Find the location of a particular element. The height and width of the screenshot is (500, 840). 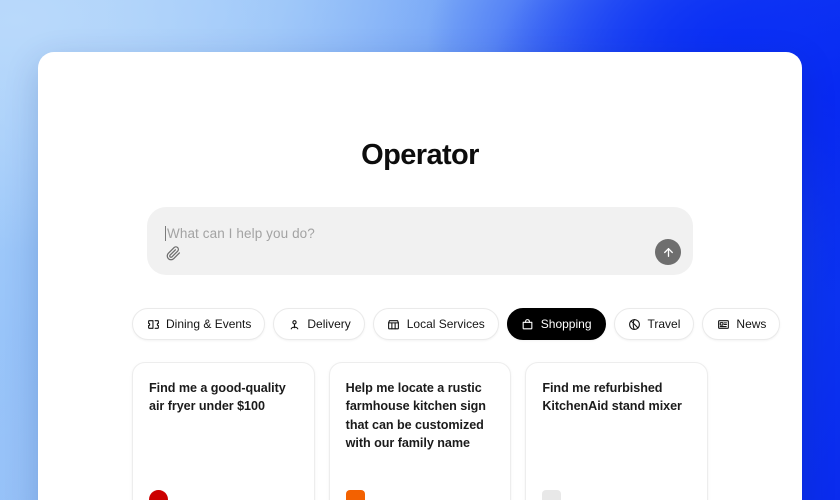

chip-label: Delivery is located at coordinates (329, 324).